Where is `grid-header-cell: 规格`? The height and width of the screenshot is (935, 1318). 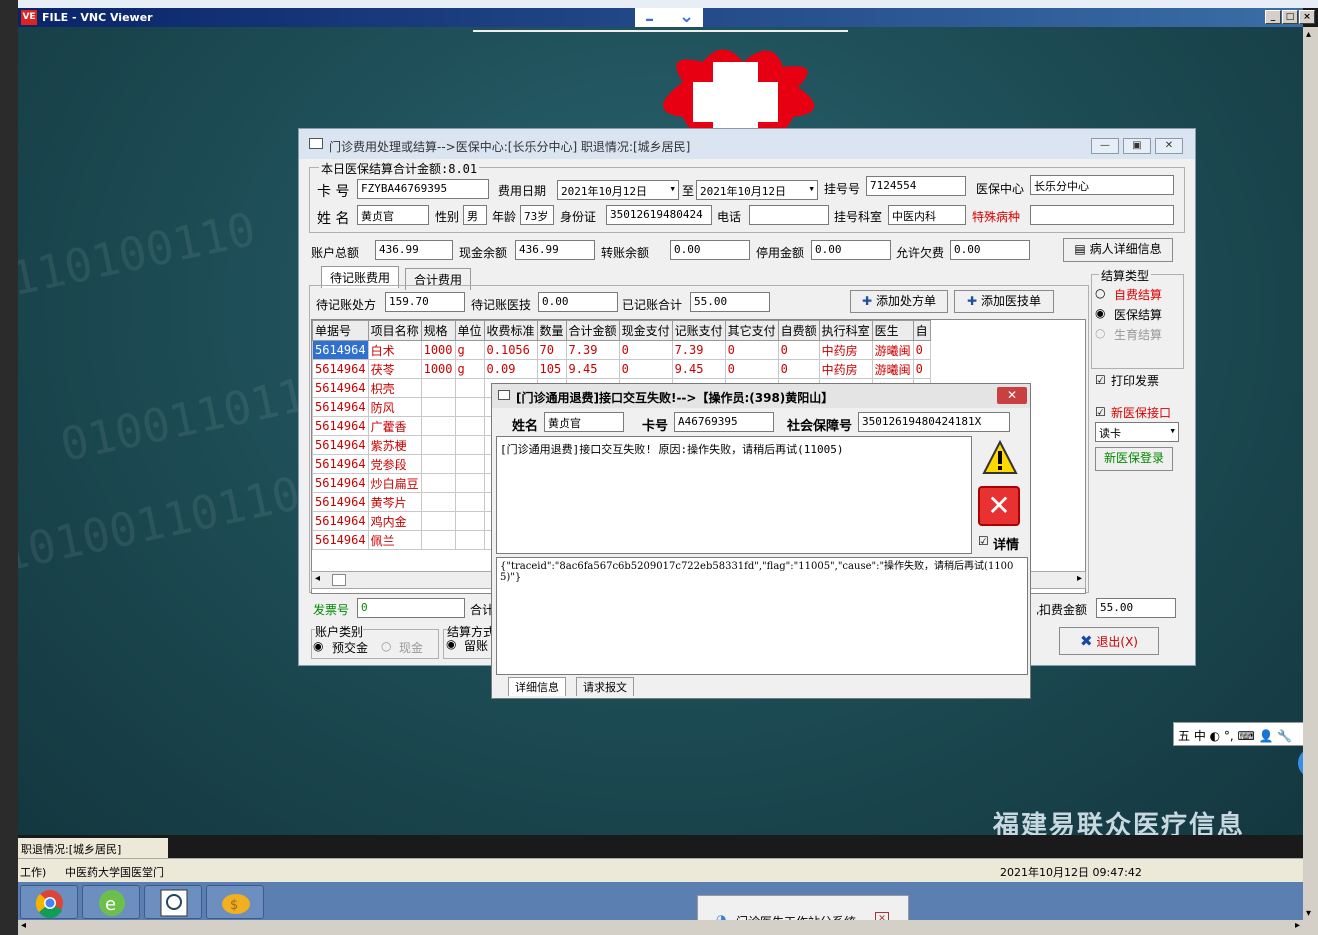
grid-header-cell: 规格 is located at coordinates (438, 330).